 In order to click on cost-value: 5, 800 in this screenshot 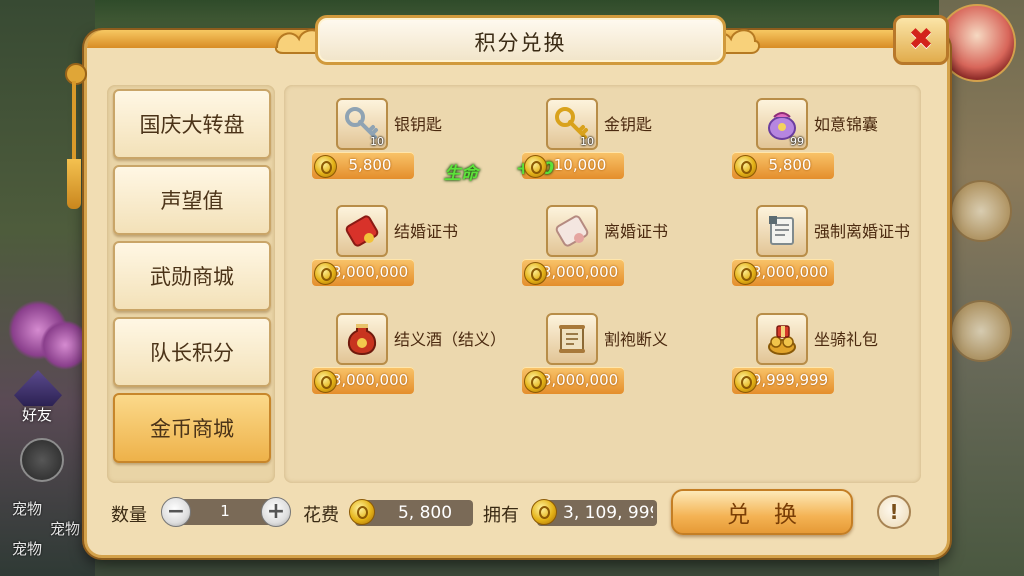, I will do `click(425, 513)`.